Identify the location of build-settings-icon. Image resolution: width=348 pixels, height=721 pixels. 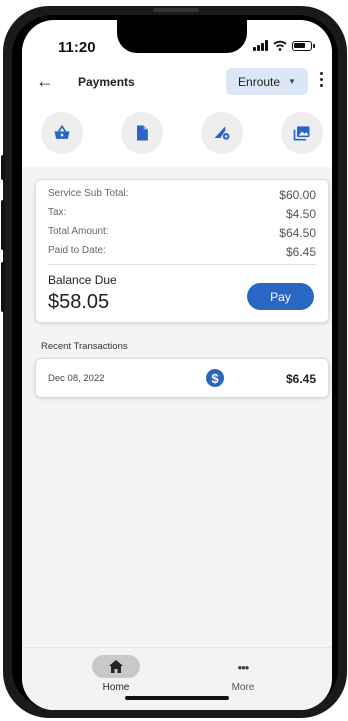
(222, 133).